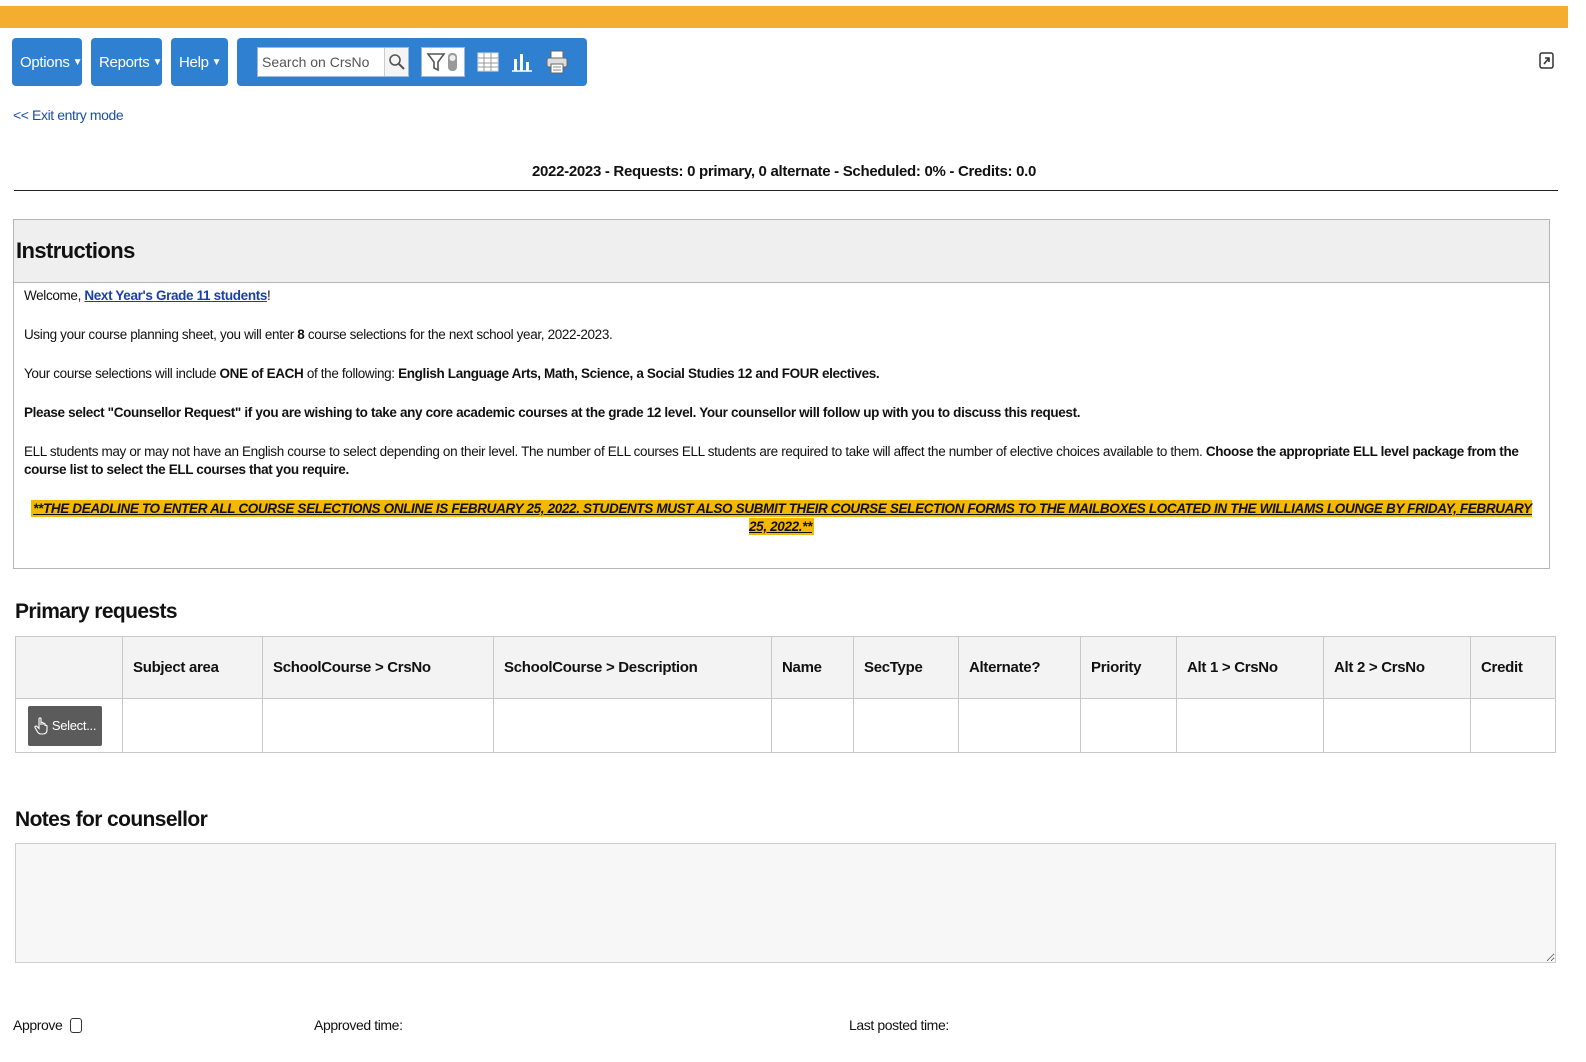  What do you see at coordinates (899, 1025) in the screenshot?
I see `last-posted-time-label: Last posted time:` at bounding box center [899, 1025].